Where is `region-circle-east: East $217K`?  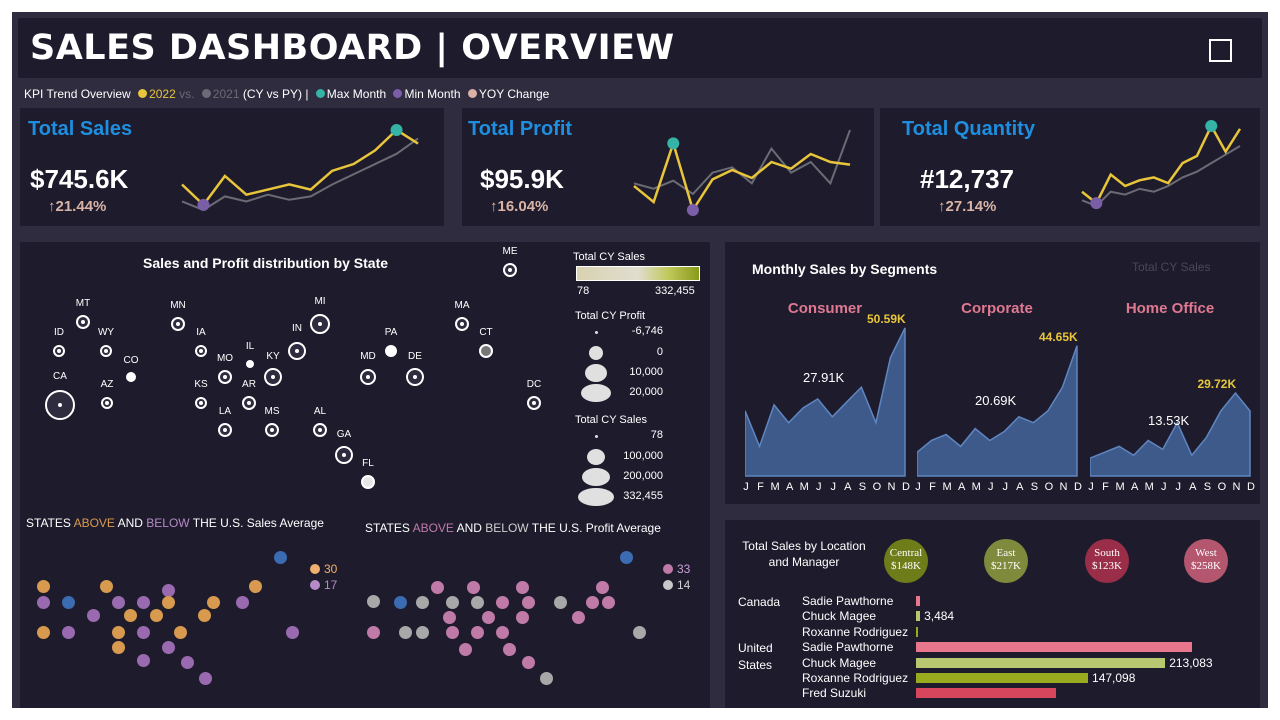 region-circle-east: East $217K is located at coordinates (1006, 561).